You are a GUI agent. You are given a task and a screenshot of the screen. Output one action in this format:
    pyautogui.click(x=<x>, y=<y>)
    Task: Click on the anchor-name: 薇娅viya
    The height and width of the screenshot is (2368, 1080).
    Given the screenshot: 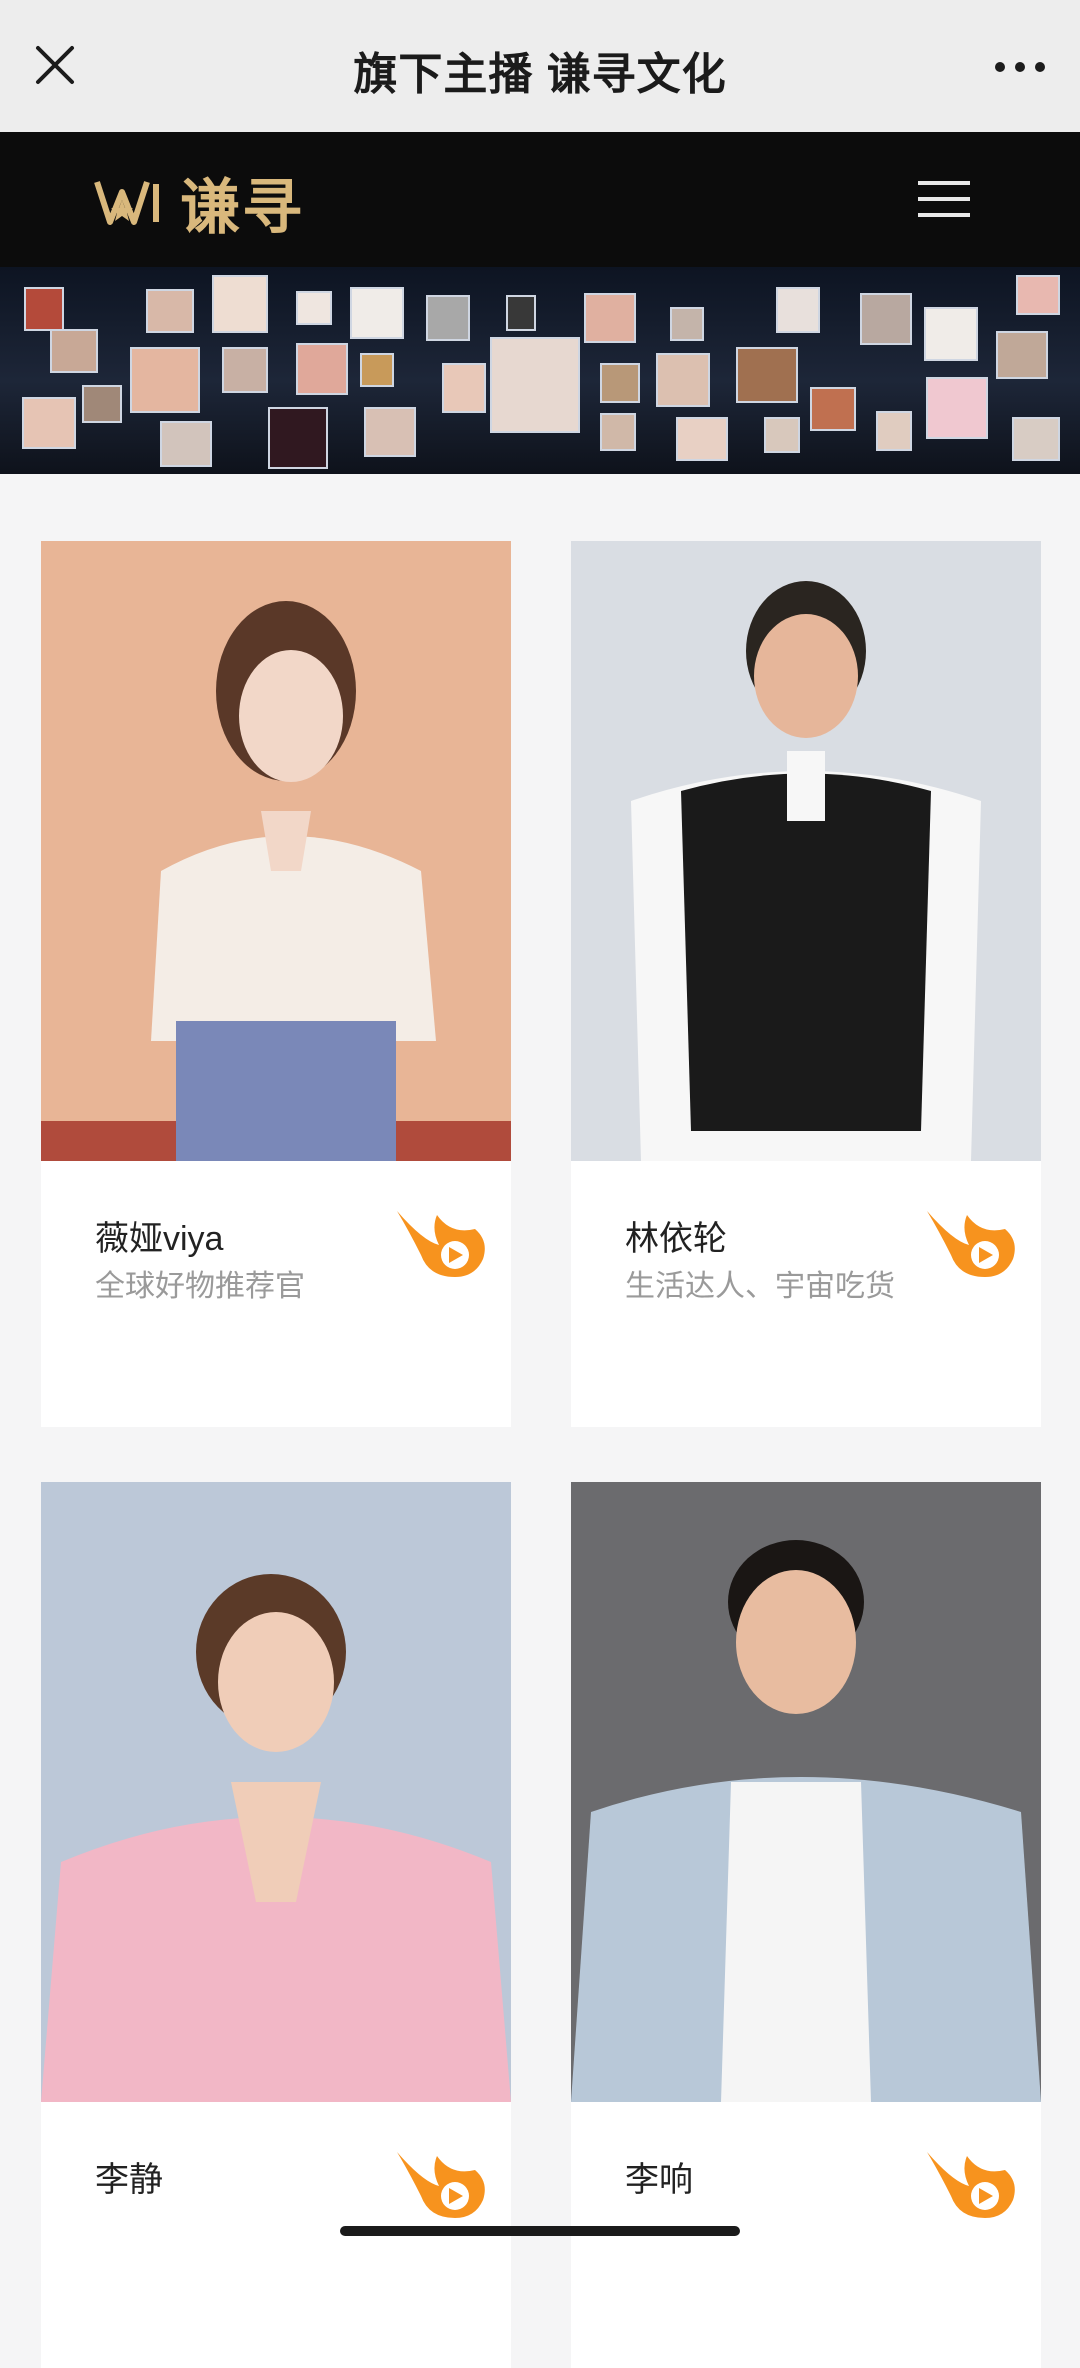 What is the action you would take?
    pyautogui.click(x=159, y=1239)
    